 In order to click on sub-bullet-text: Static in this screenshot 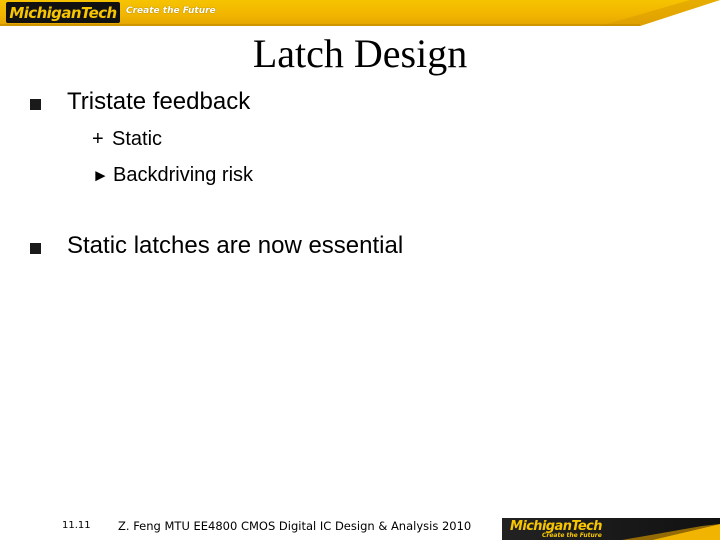, I will do `click(137, 139)`.